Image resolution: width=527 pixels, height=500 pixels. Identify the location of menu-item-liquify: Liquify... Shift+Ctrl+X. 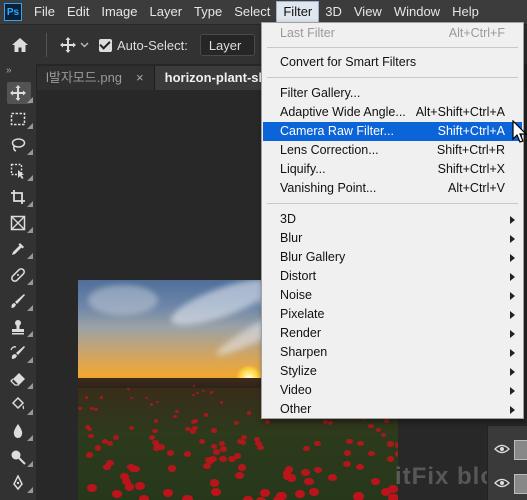
(392, 169).